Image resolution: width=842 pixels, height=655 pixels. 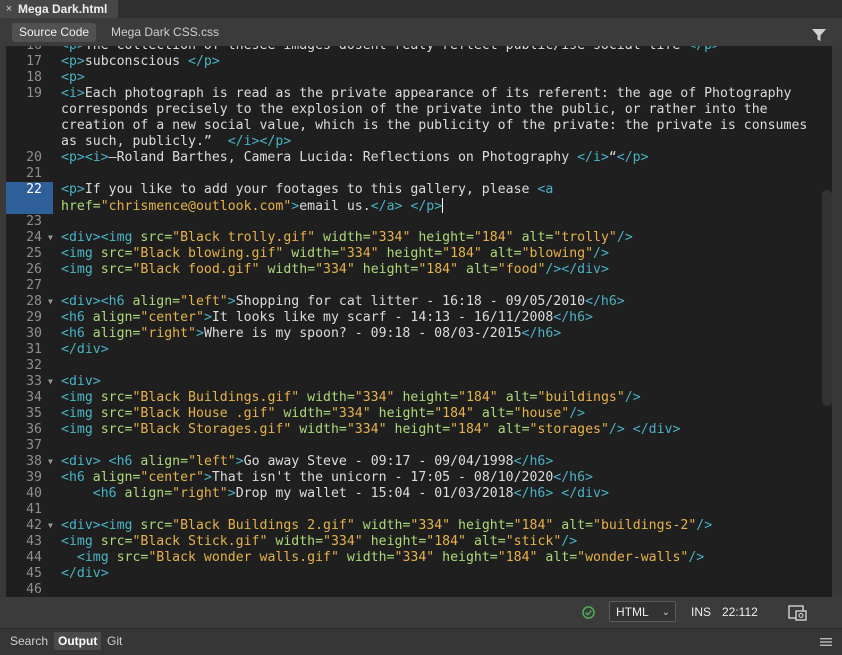 What do you see at coordinates (216, 397) in the screenshot?
I see `code-token: "Black Buildings.gif"` at bounding box center [216, 397].